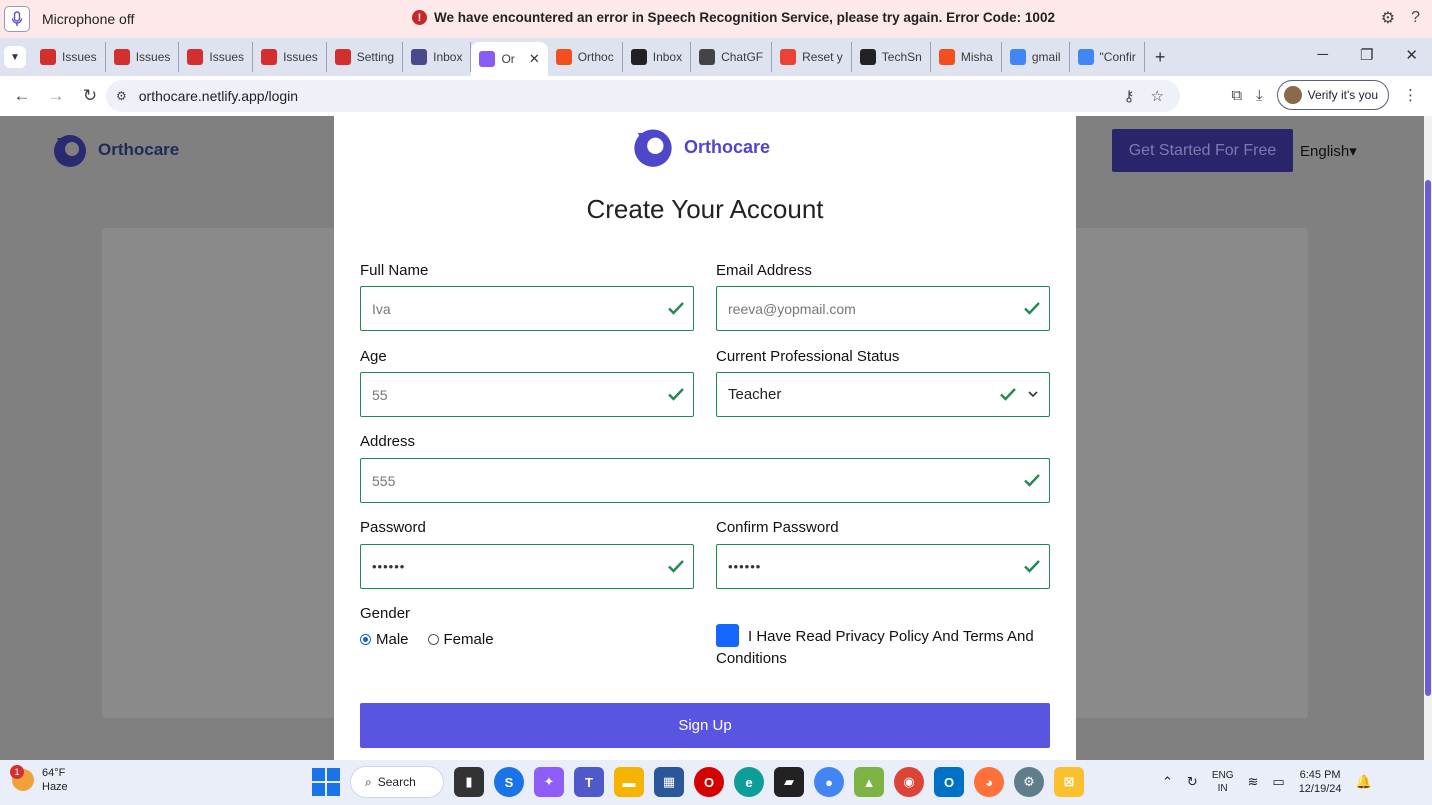  What do you see at coordinates (388, 441) in the screenshot?
I see `address-label: Address` at bounding box center [388, 441].